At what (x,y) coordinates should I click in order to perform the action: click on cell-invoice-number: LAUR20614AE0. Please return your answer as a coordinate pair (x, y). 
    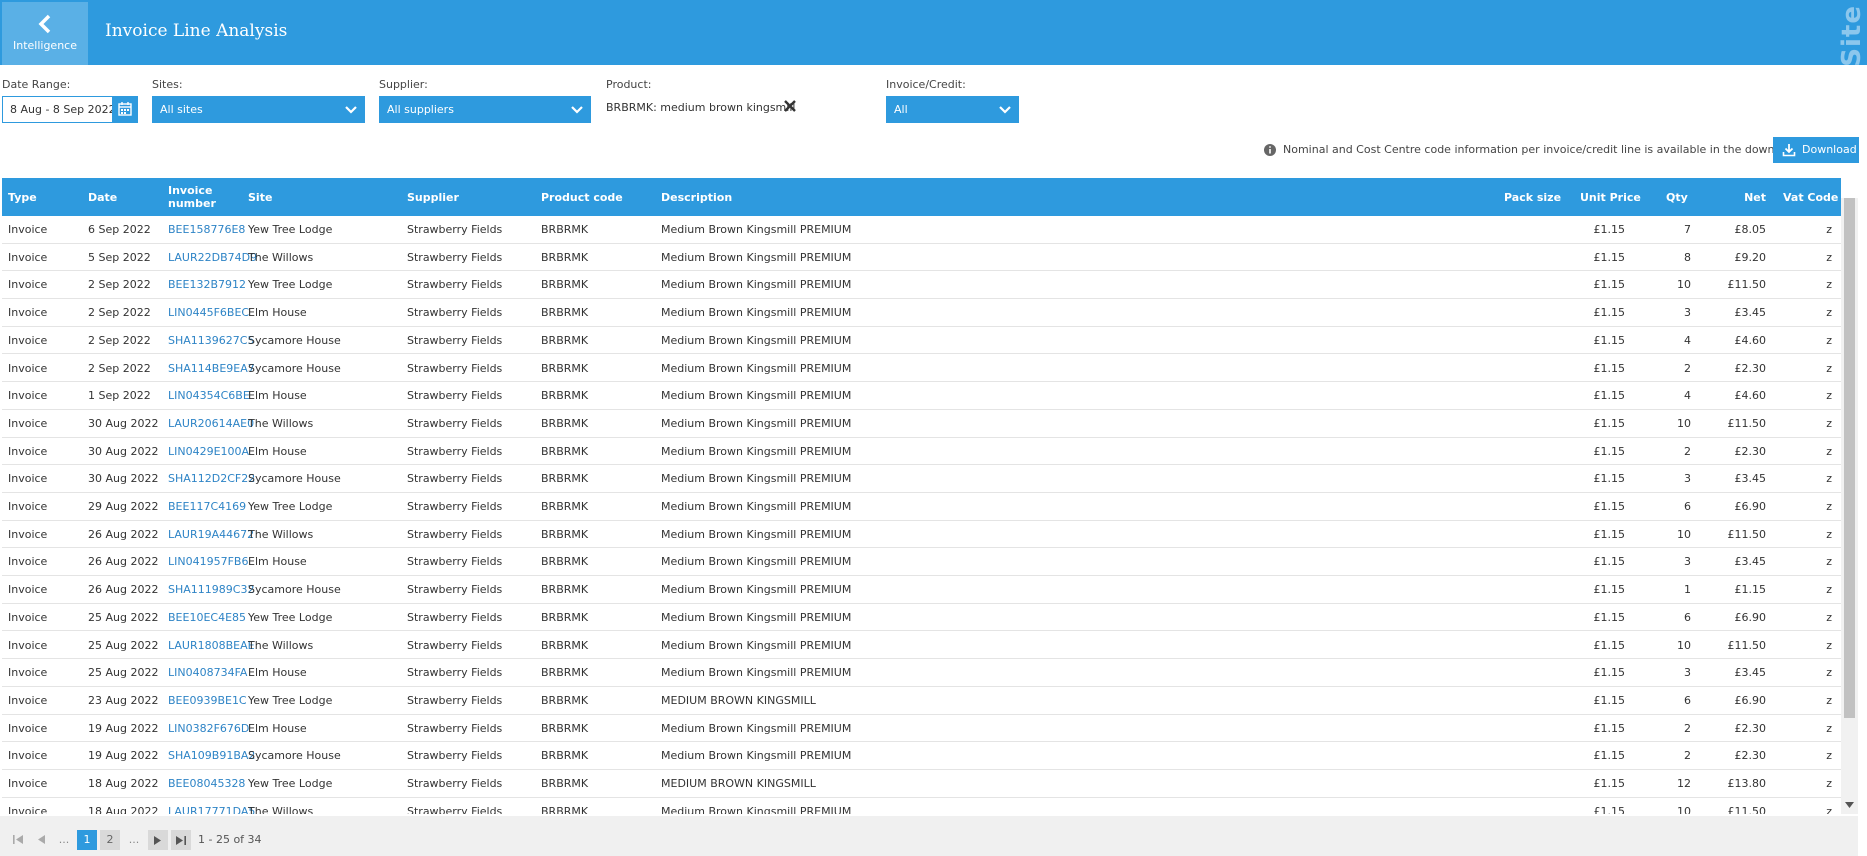
    Looking at the image, I should click on (211, 423).